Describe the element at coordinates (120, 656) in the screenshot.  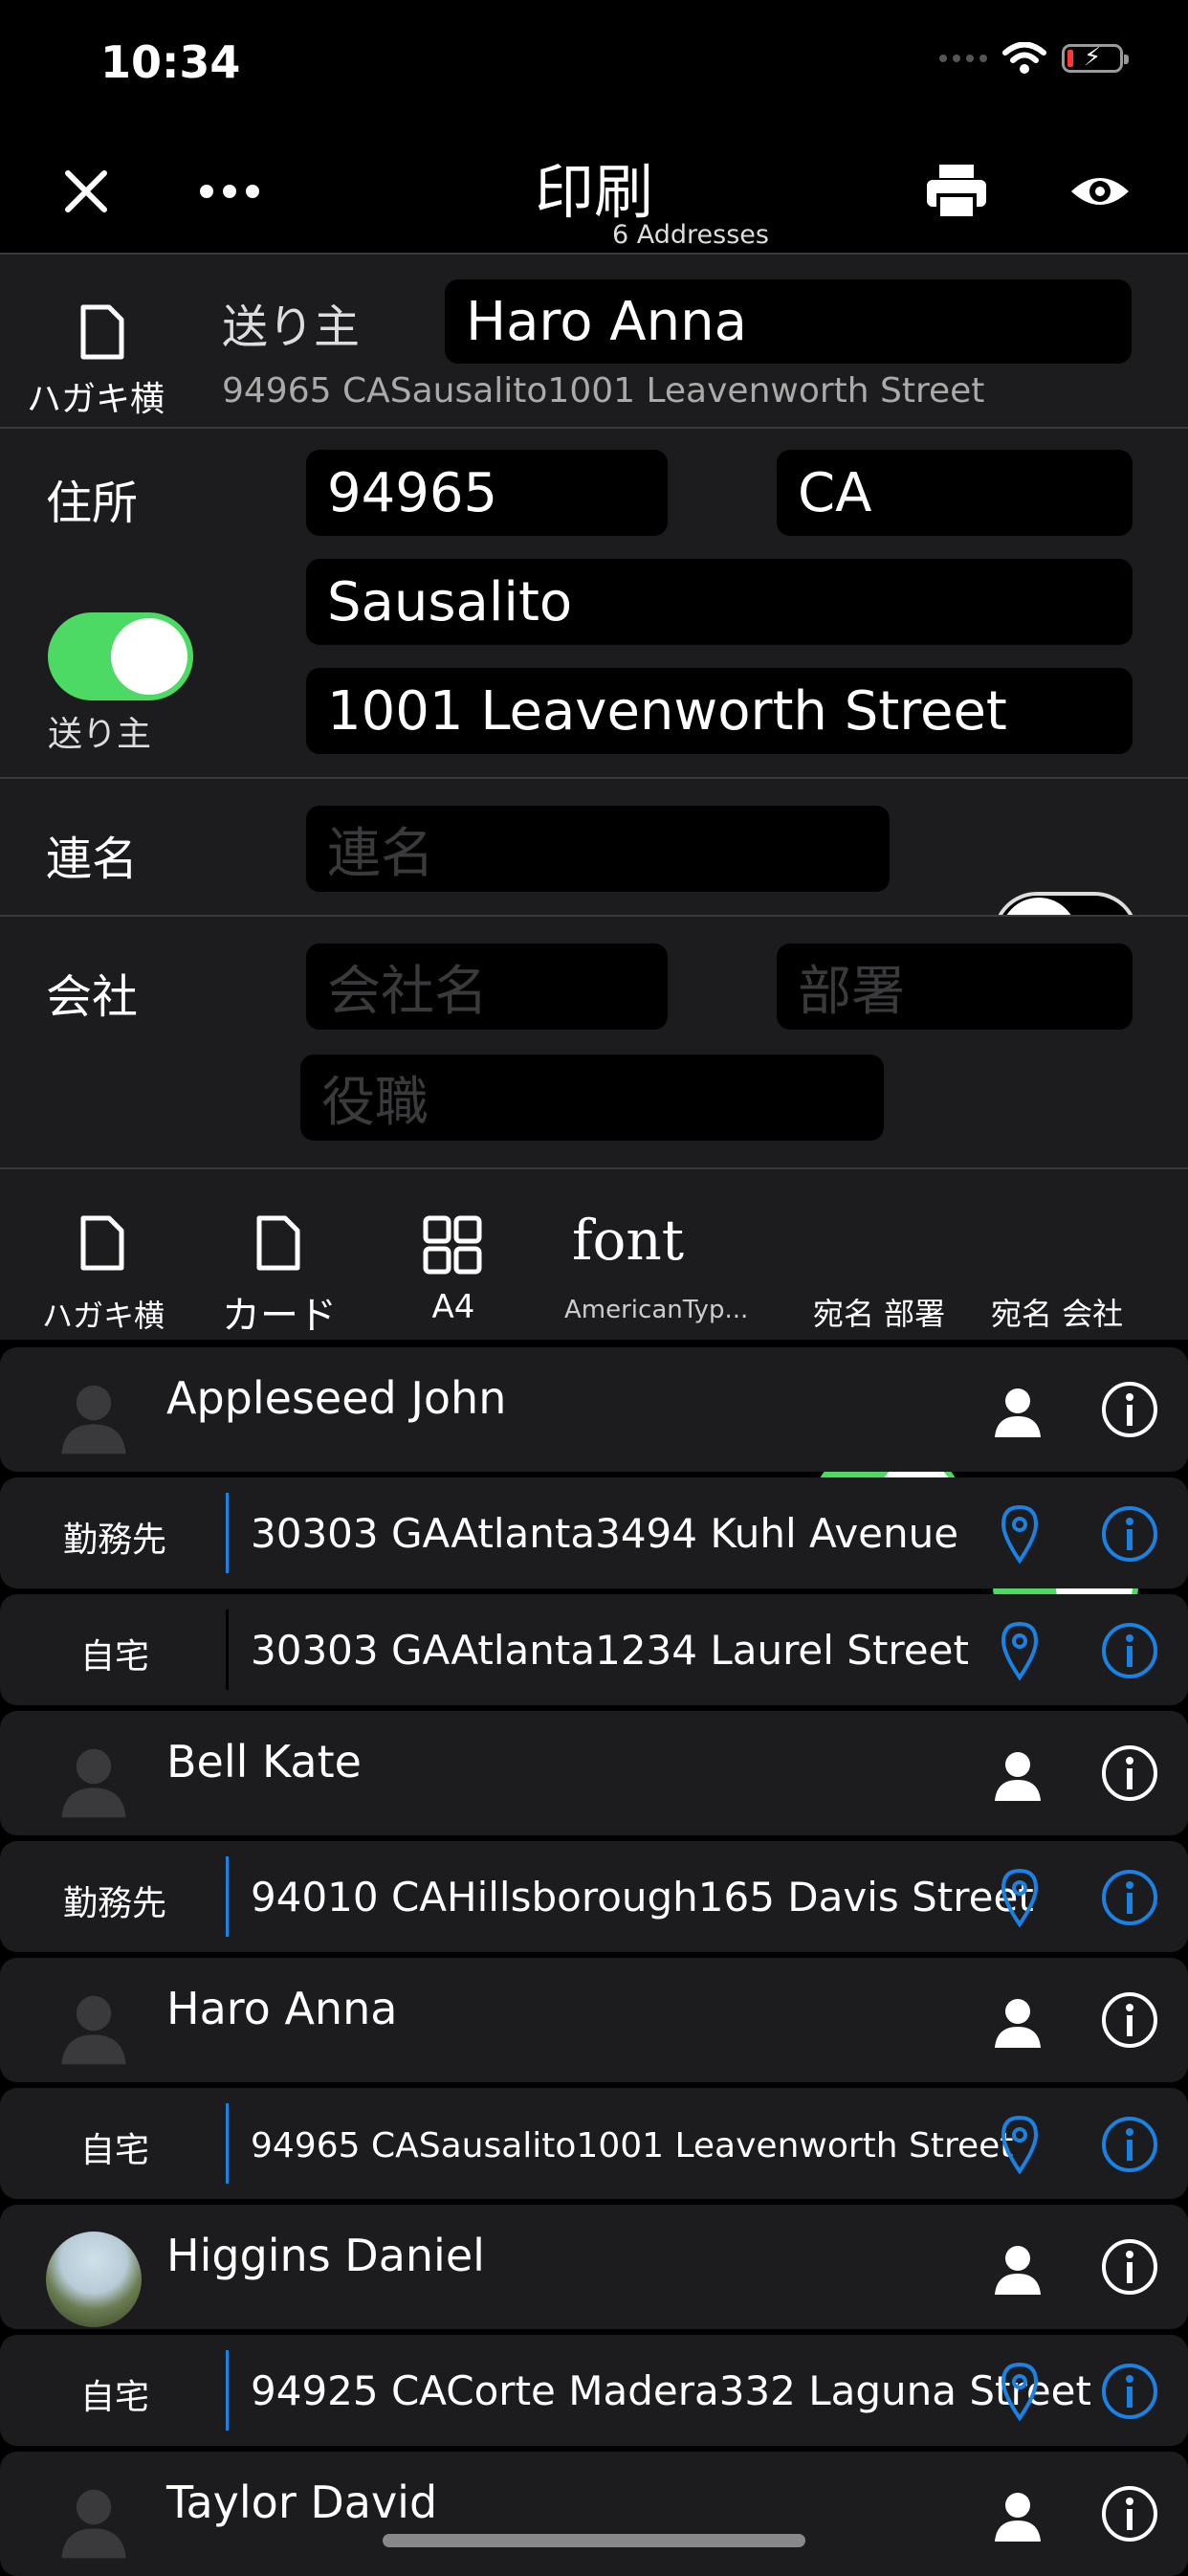
I see `sender-toggle` at that location.